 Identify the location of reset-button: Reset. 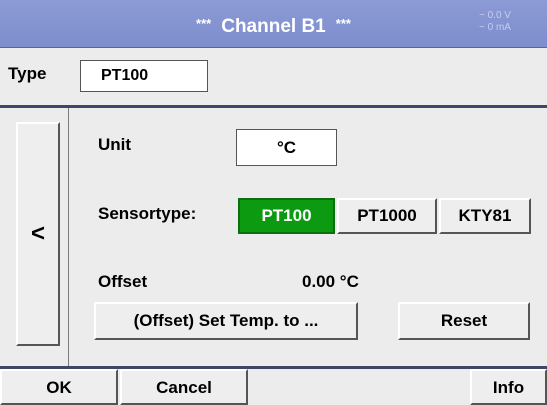
(464, 321).